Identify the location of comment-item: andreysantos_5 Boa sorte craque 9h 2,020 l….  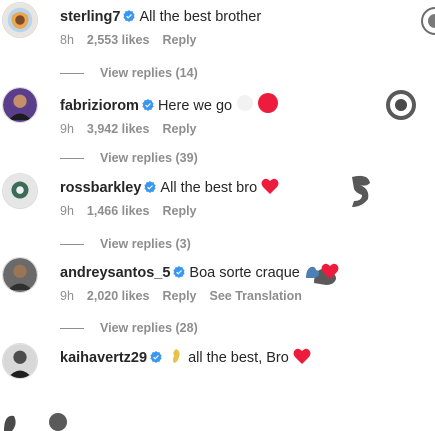
(244, 283).